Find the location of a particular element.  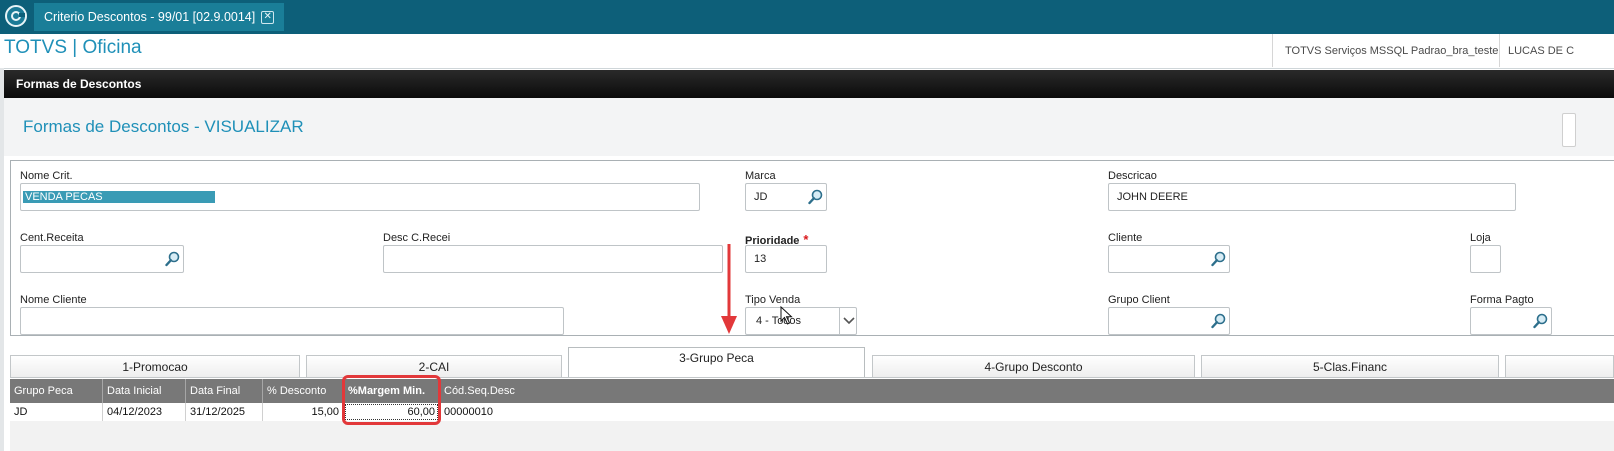

page-title: Formas de Descontos - VISUALIZAR is located at coordinates (163, 126).